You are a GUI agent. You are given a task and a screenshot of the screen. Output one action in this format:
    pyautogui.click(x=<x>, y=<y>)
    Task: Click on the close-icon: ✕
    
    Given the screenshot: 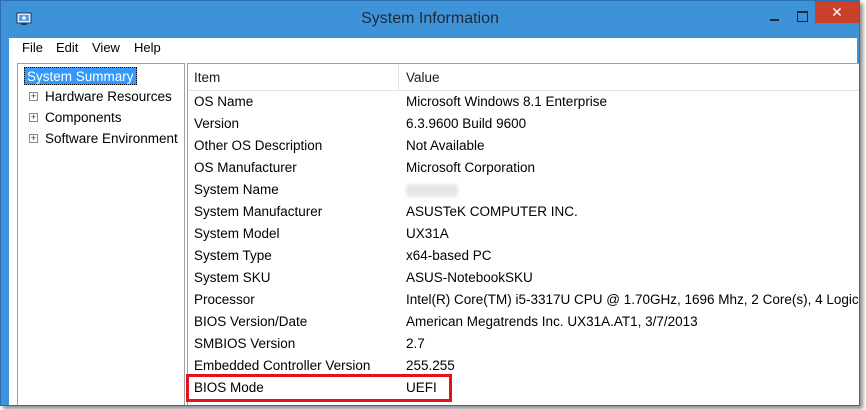 What is the action you would take?
    pyautogui.click(x=837, y=12)
    